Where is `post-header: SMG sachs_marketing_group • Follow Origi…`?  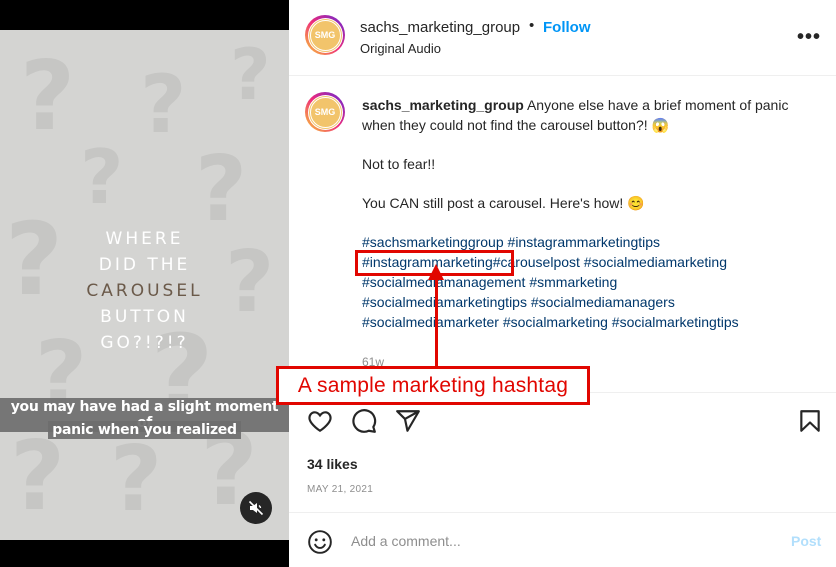
post-header: SMG sachs_marketing_group • Follow Origi… is located at coordinates (562, 38).